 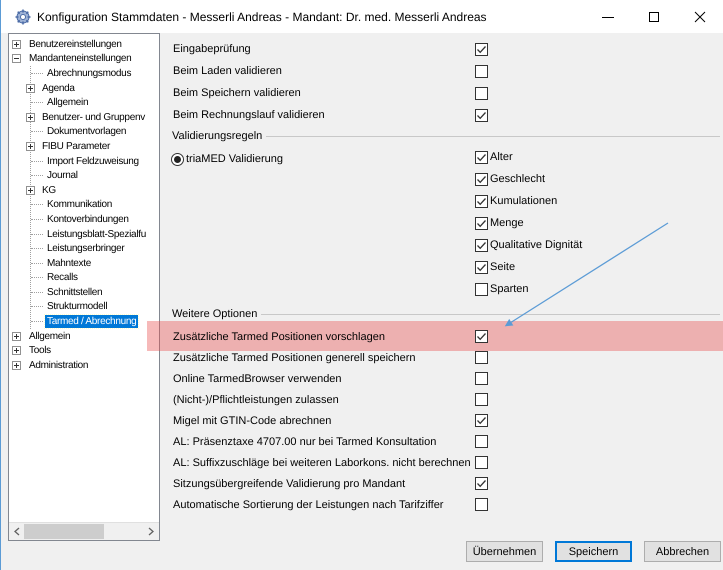 I want to click on option-label: AL: Präsenztaxe 4707.00 nur bei Tarmed Konsultation, so click(x=305, y=442).